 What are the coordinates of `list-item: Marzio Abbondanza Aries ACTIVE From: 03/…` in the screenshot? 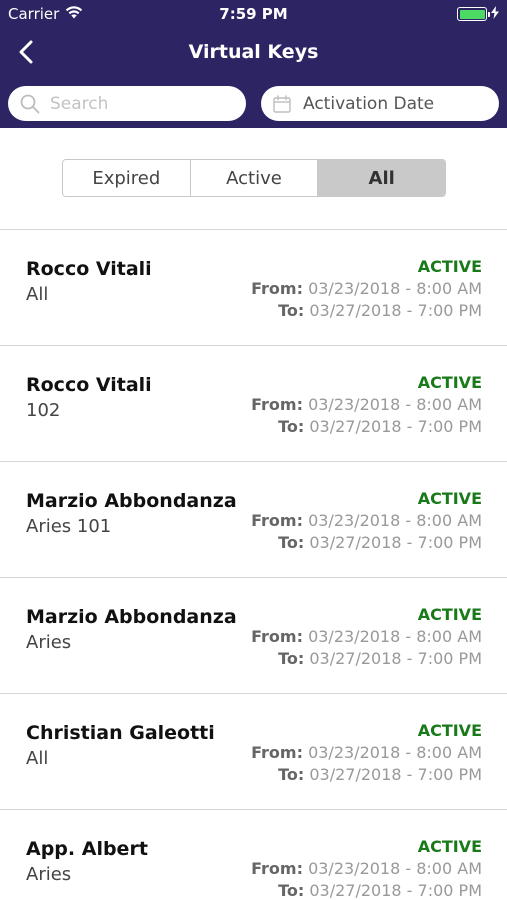 It's located at (253, 636).